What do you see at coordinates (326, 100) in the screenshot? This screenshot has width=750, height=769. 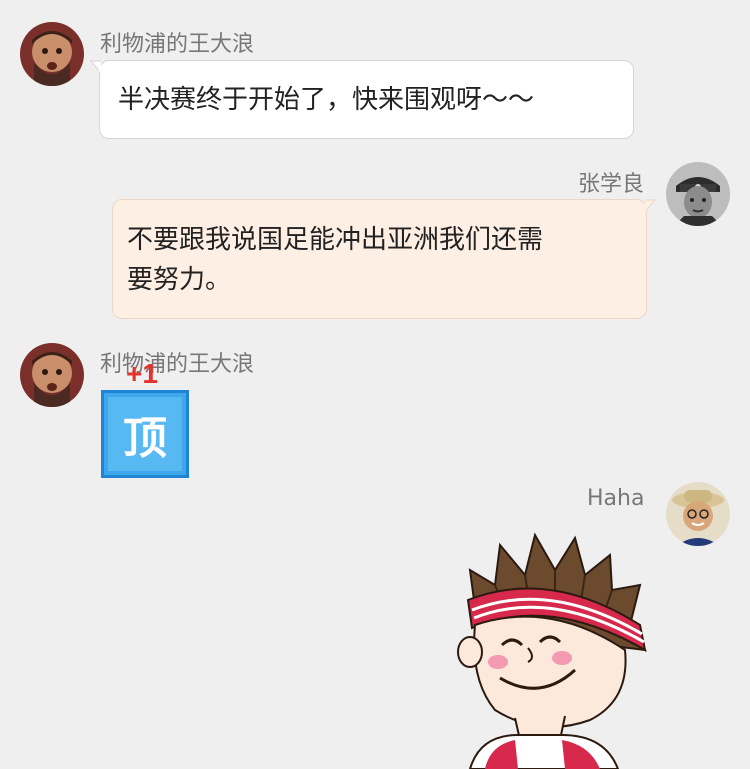 I see `message-text: 半决赛终于开始了，快来围观呀～～` at bounding box center [326, 100].